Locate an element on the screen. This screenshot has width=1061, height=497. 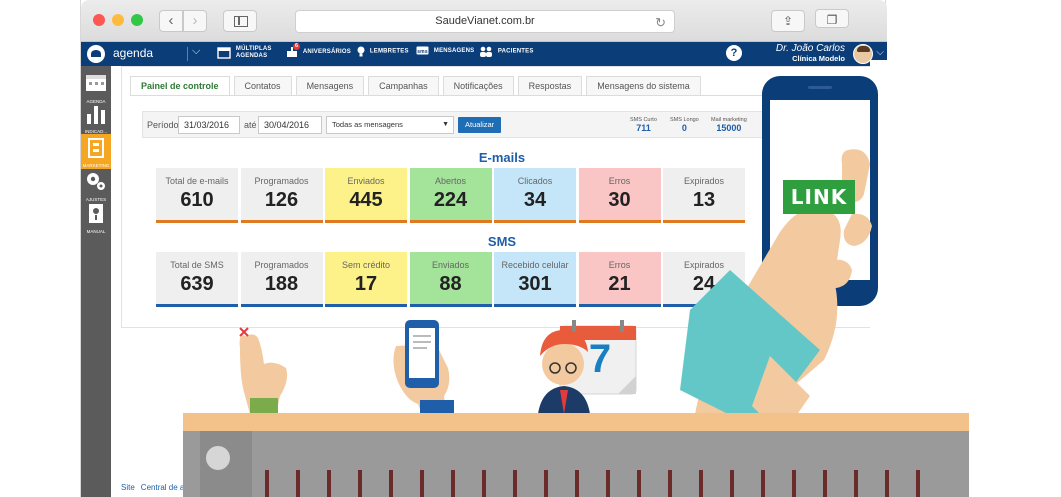
back-button: ‹ is located at coordinates (171, 21).